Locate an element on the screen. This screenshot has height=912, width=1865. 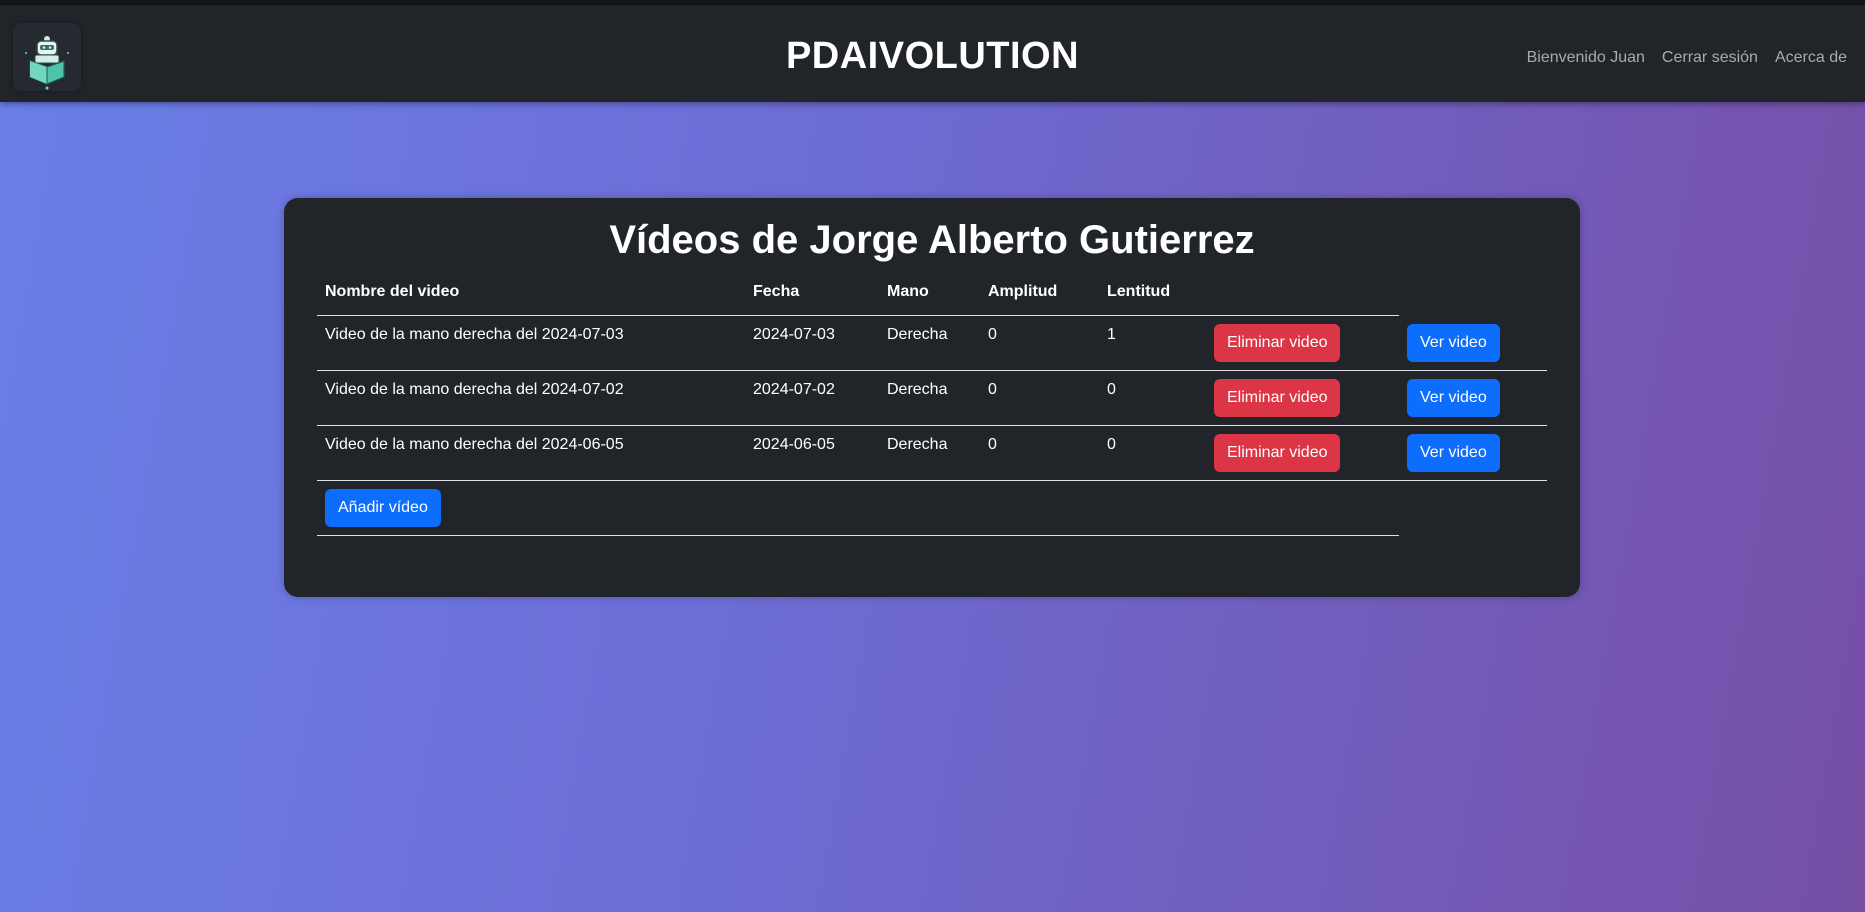
header-hand: Mano is located at coordinates (929, 293).